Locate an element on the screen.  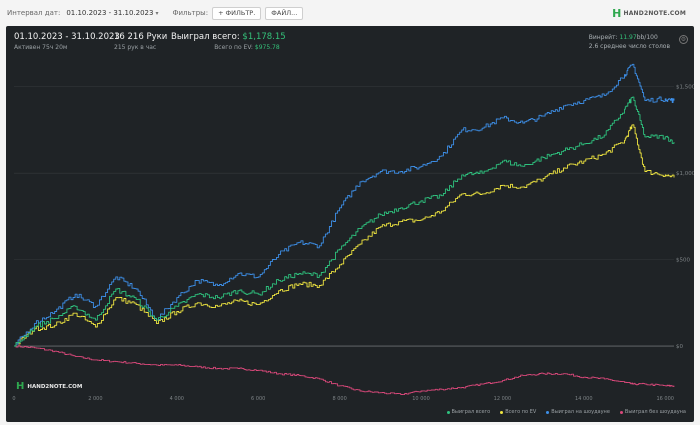
gear-icon: ⚙ is located at coordinates (683, 39).